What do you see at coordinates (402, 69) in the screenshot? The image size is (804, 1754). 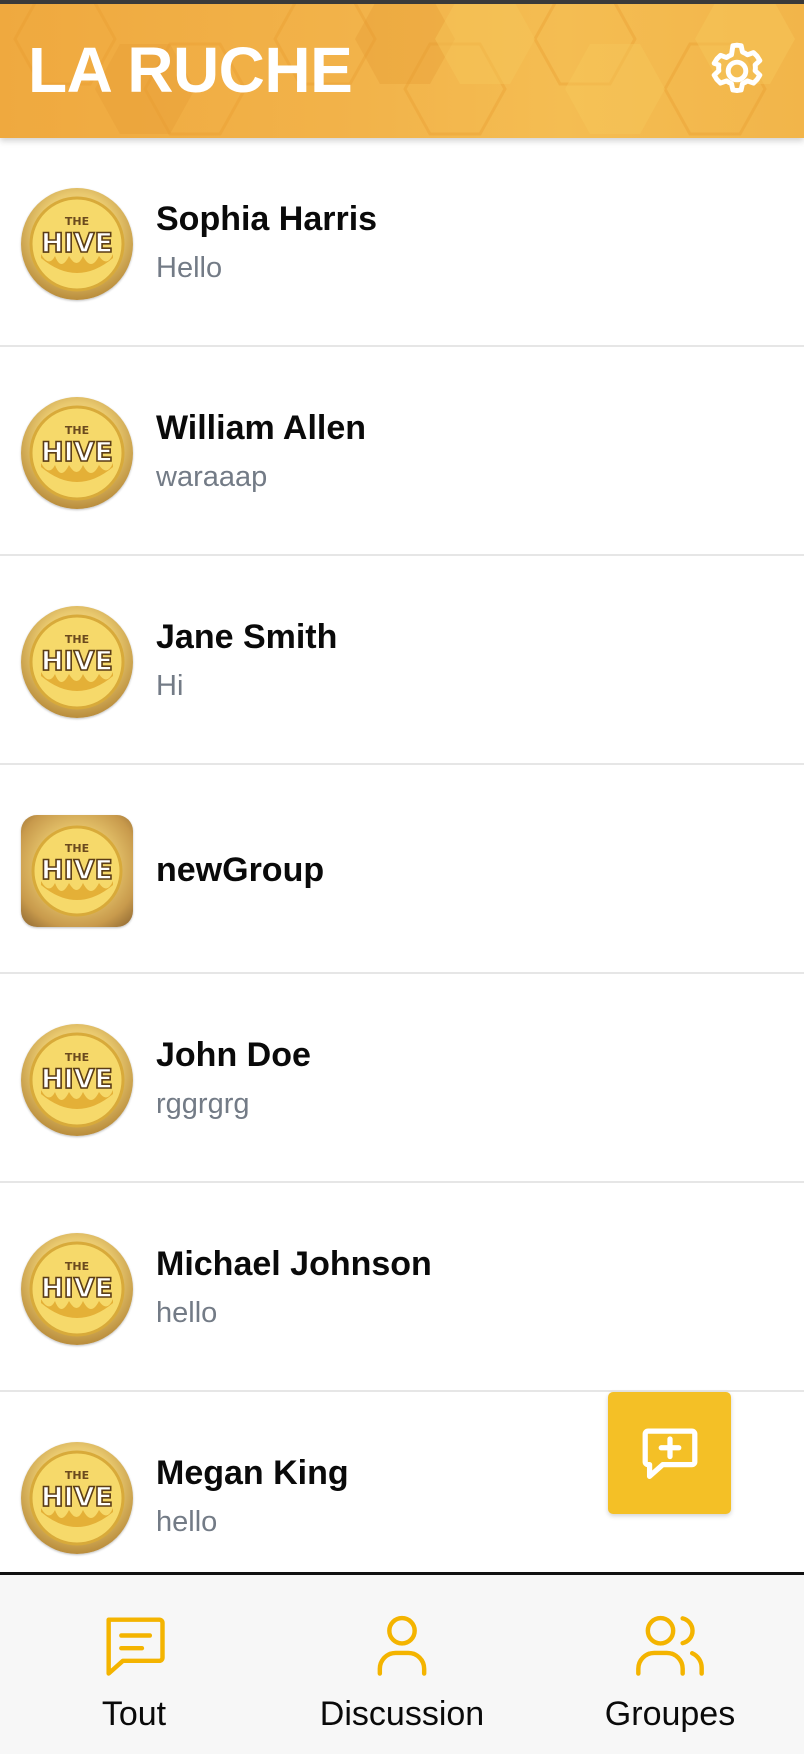 I see `app-header: LA RUCHE` at bounding box center [402, 69].